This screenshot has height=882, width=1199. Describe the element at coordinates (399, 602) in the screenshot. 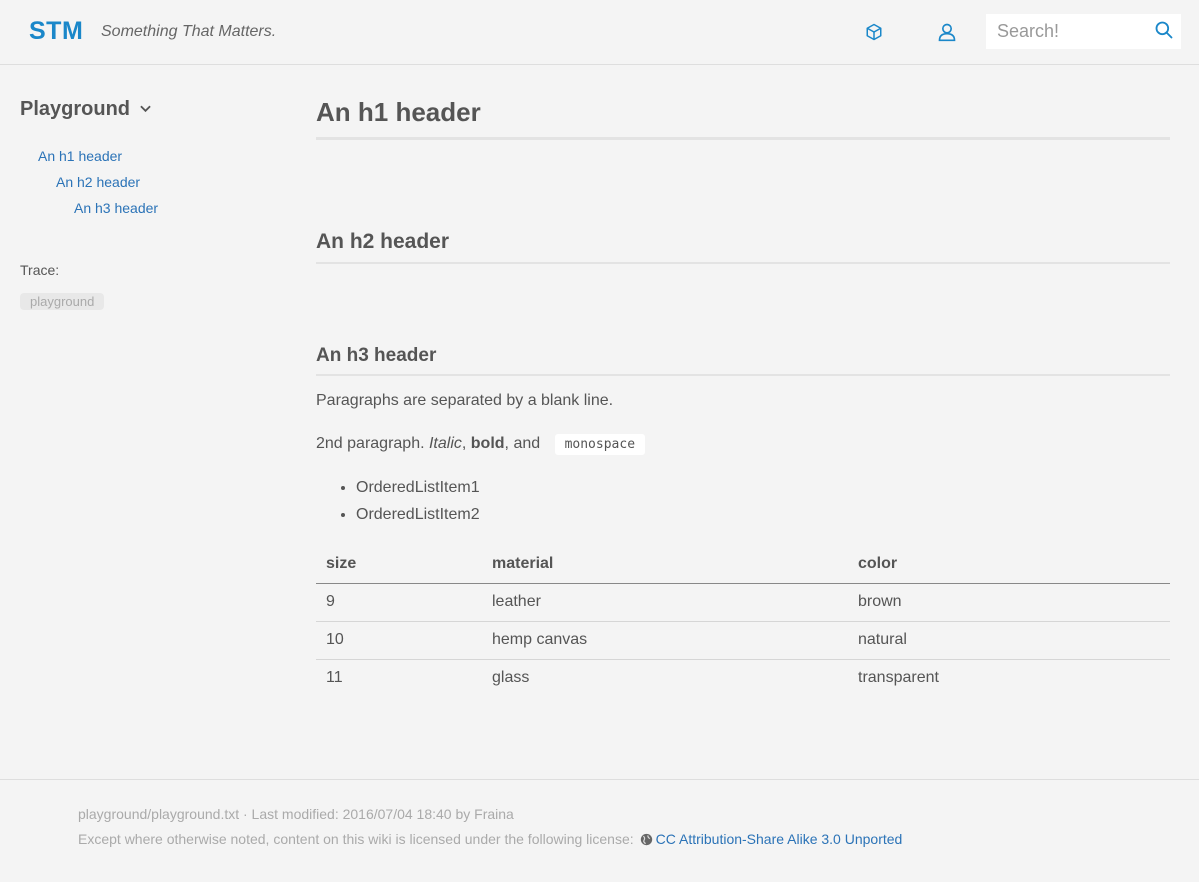

I see `table-cell: 9` at that location.